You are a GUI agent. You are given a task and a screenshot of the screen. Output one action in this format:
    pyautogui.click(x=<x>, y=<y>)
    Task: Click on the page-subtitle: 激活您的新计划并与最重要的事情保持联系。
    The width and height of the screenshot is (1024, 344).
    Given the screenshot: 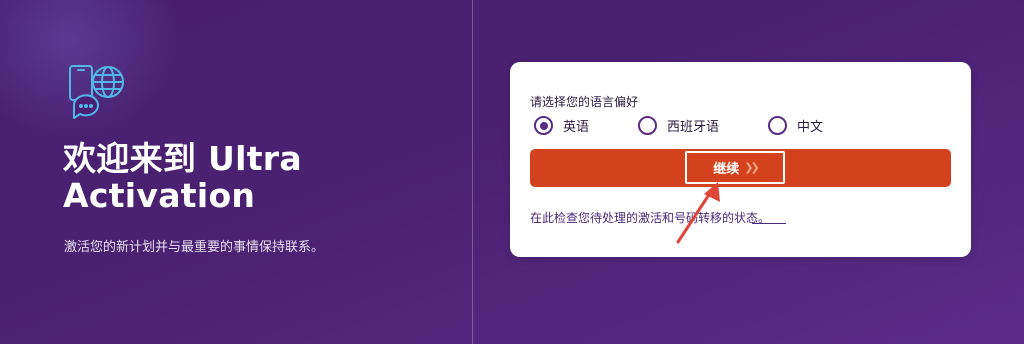 What is the action you would take?
    pyautogui.click(x=194, y=247)
    